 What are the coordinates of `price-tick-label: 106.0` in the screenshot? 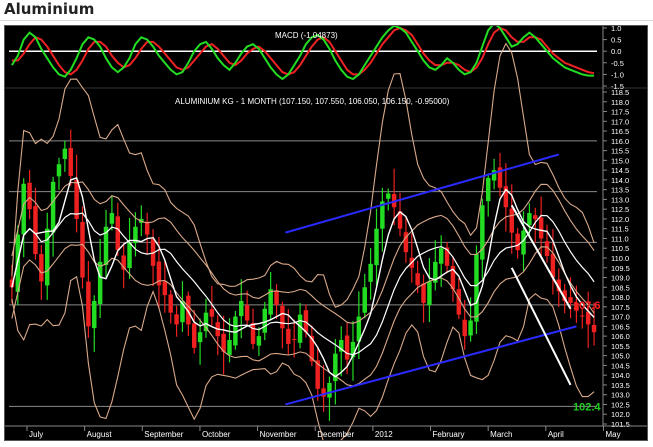 It's located at (620, 336).